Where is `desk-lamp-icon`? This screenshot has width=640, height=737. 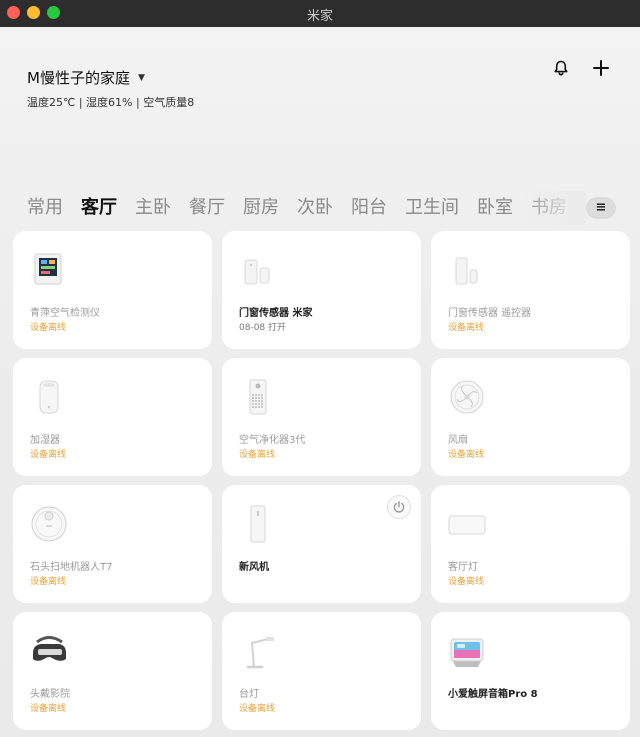 desk-lamp-icon is located at coordinates (258, 651).